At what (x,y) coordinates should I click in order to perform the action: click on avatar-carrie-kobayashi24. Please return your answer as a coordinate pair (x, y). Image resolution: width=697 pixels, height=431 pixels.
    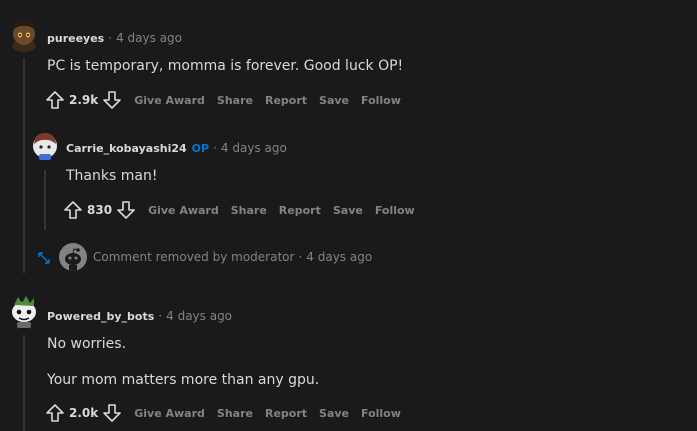
    Looking at the image, I should click on (45, 145).